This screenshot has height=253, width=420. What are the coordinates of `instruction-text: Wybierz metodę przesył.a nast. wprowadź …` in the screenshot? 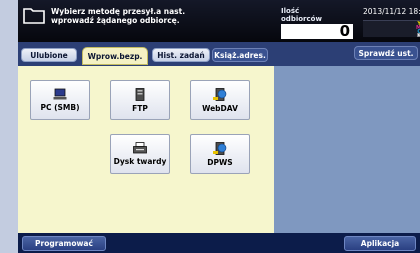 It's located at (151, 16).